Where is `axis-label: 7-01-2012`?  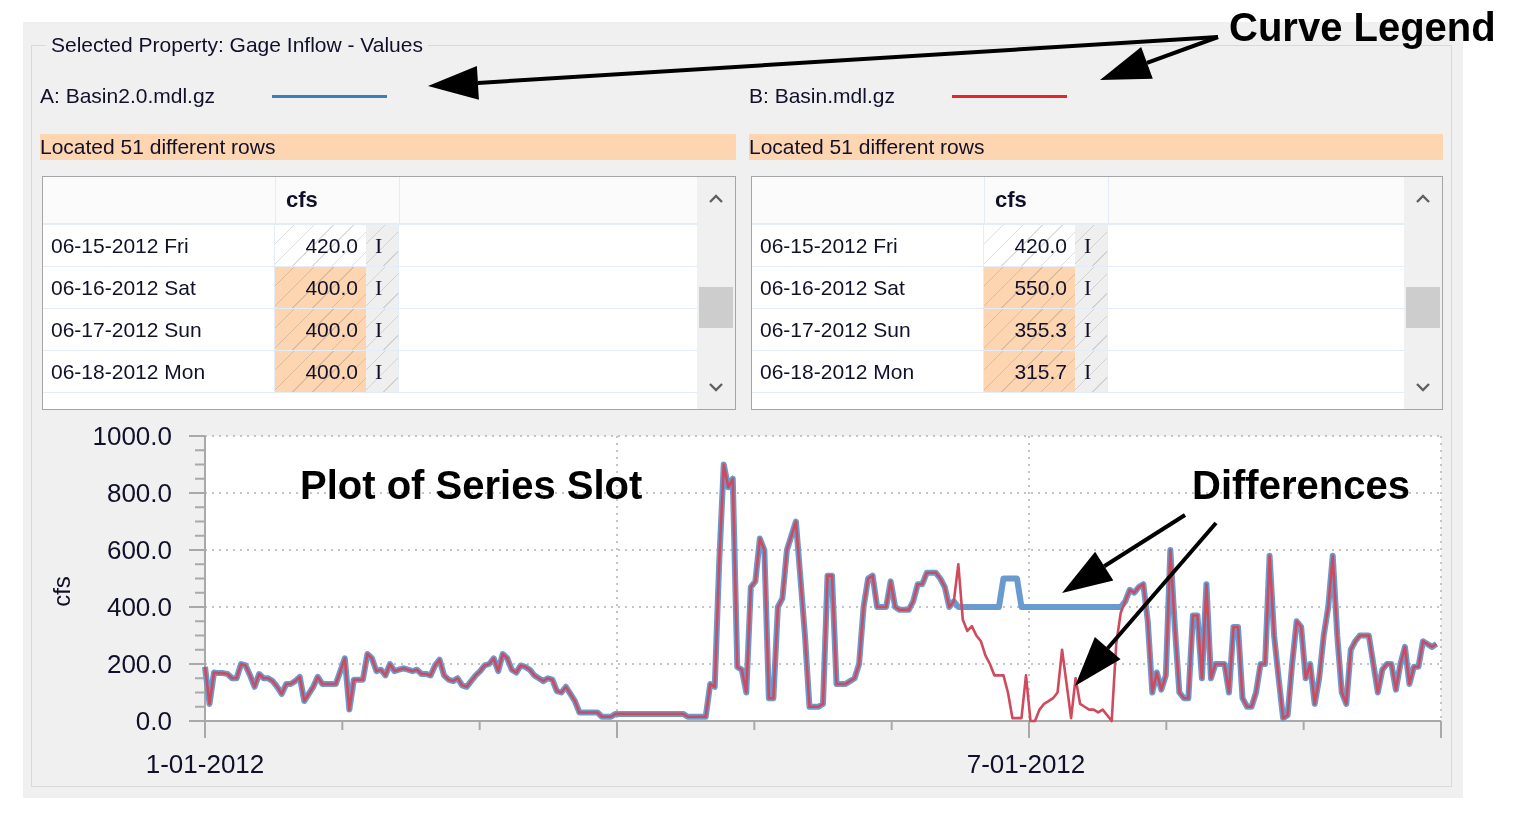
axis-label: 7-01-2012 is located at coordinates (1026, 763).